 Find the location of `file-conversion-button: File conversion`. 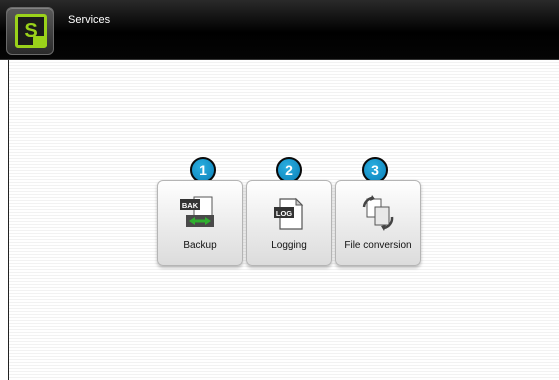

file-conversion-button: File conversion is located at coordinates (378, 223).